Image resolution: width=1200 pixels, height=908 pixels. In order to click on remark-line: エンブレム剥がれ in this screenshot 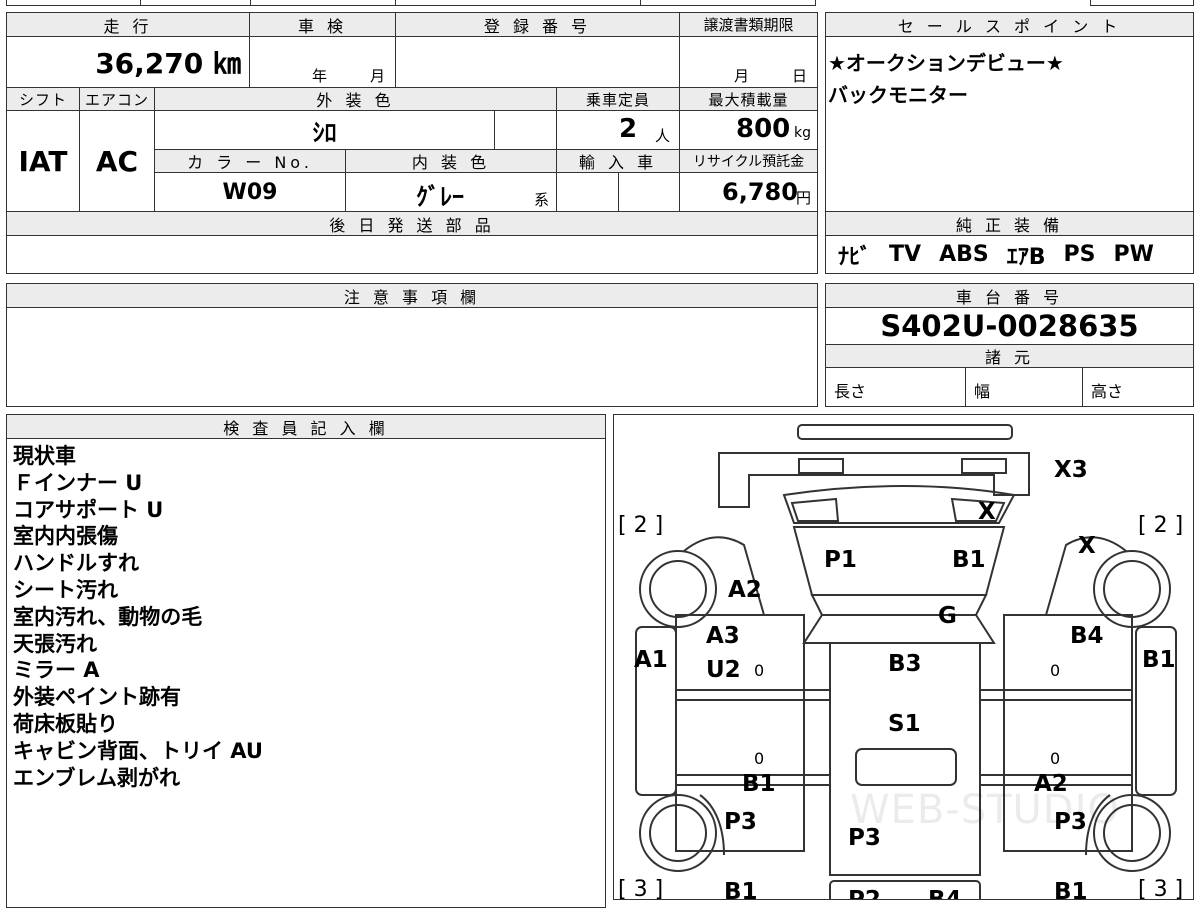, I will do `click(96, 777)`.